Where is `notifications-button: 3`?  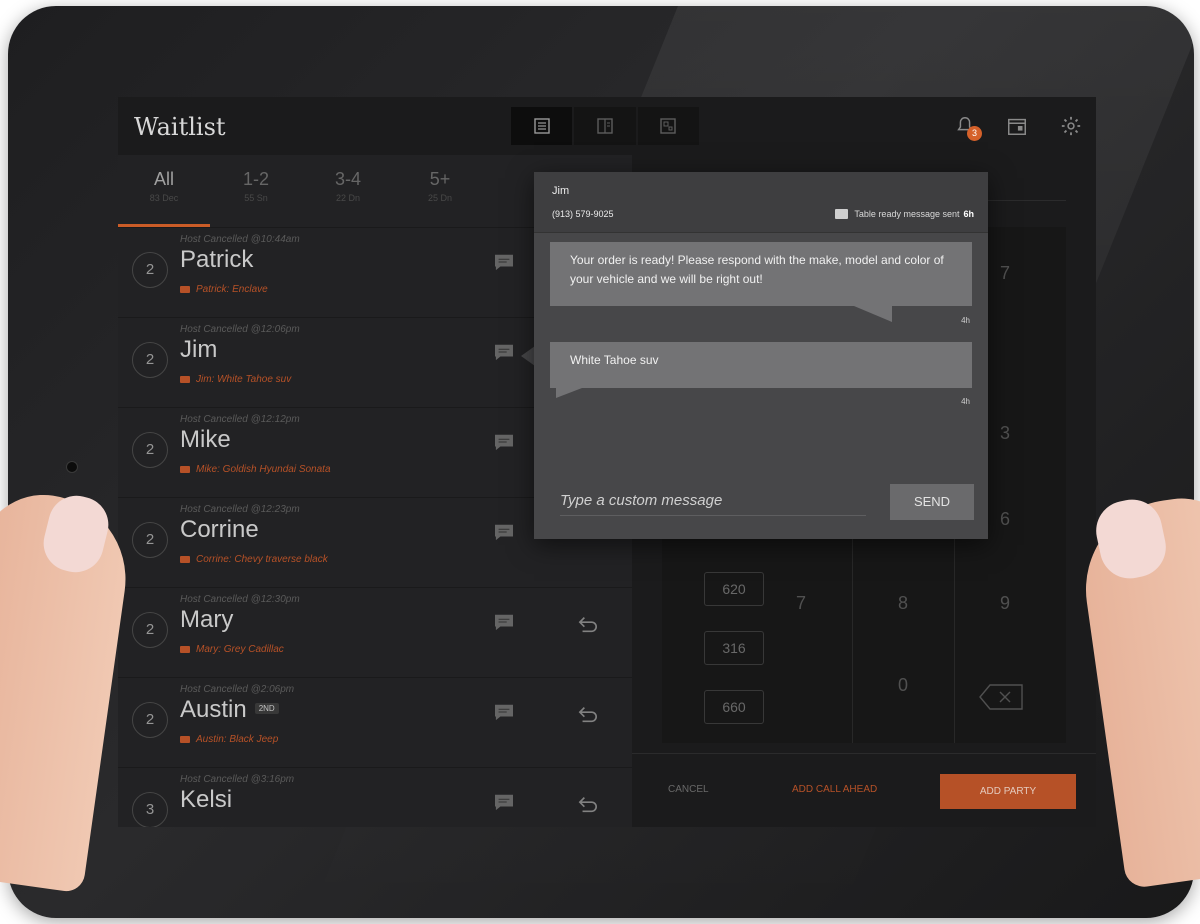 notifications-button: 3 is located at coordinates (967, 127).